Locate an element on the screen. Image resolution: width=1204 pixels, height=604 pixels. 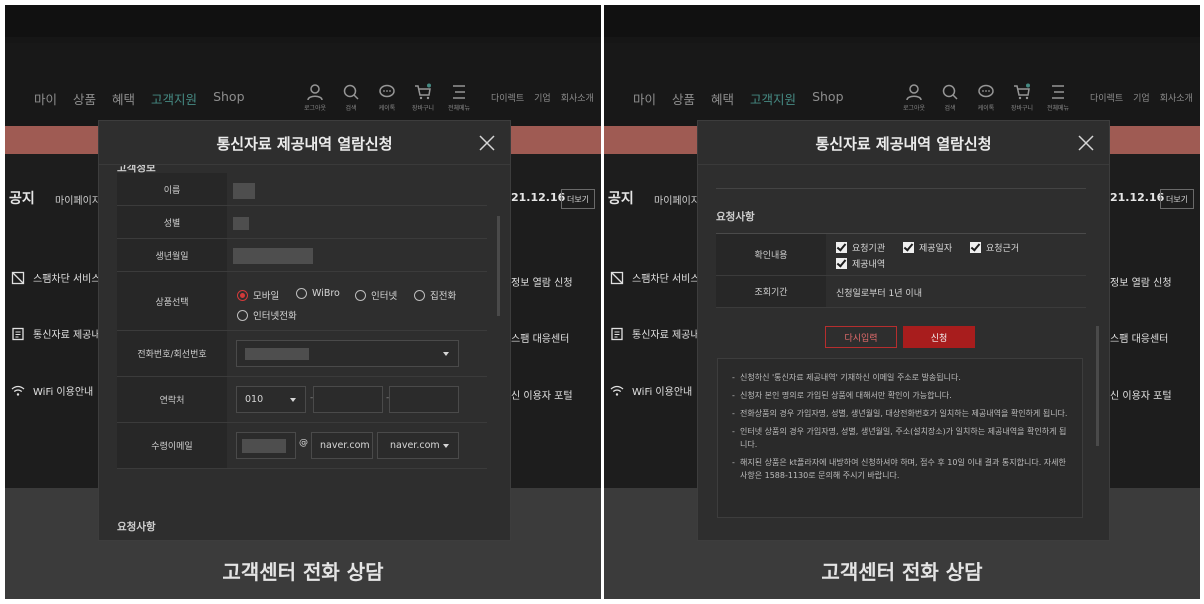
check-agency: 요청기관 is located at coordinates (860, 247).